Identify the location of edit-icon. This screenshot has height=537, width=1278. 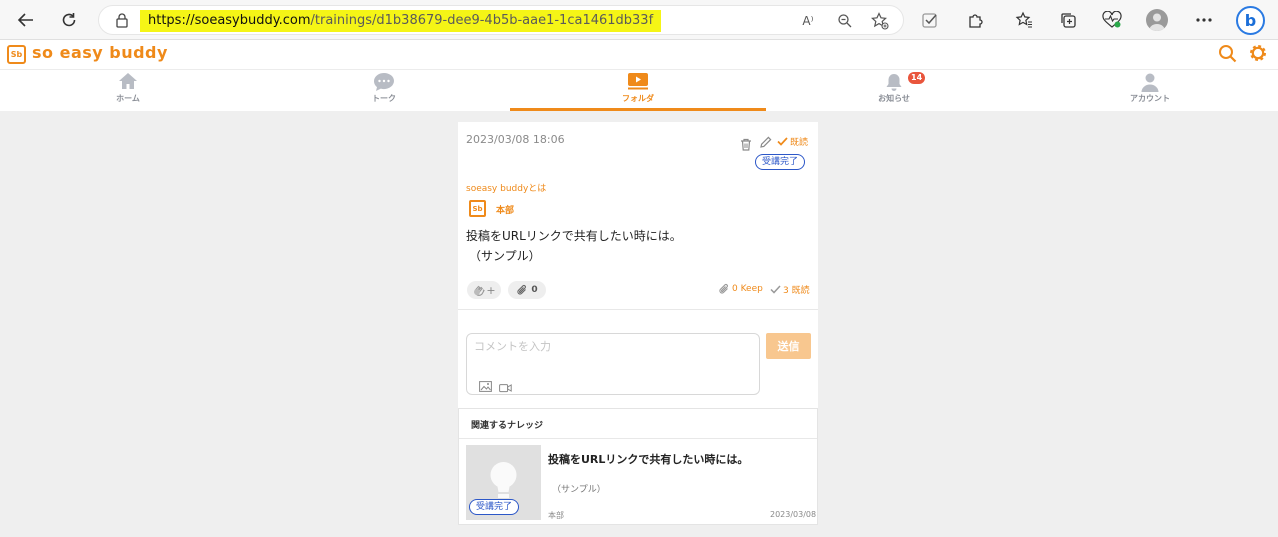
(765, 143).